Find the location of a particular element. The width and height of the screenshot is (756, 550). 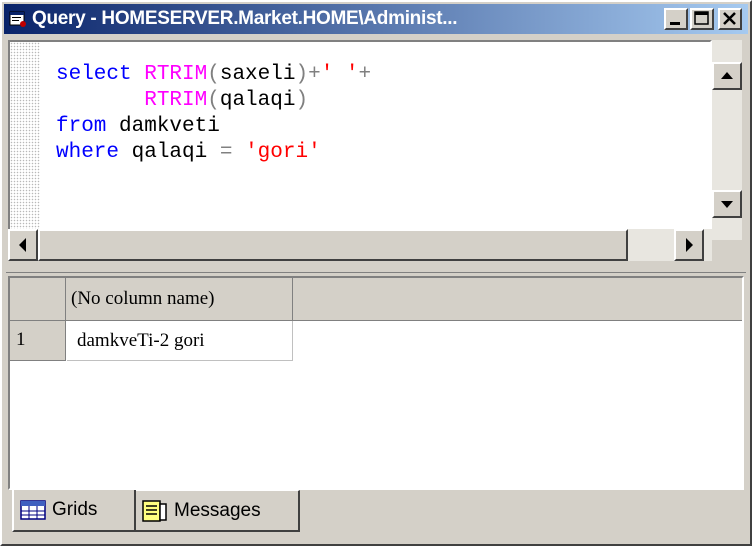

code-token: 'gori' is located at coordinates (283, 152).